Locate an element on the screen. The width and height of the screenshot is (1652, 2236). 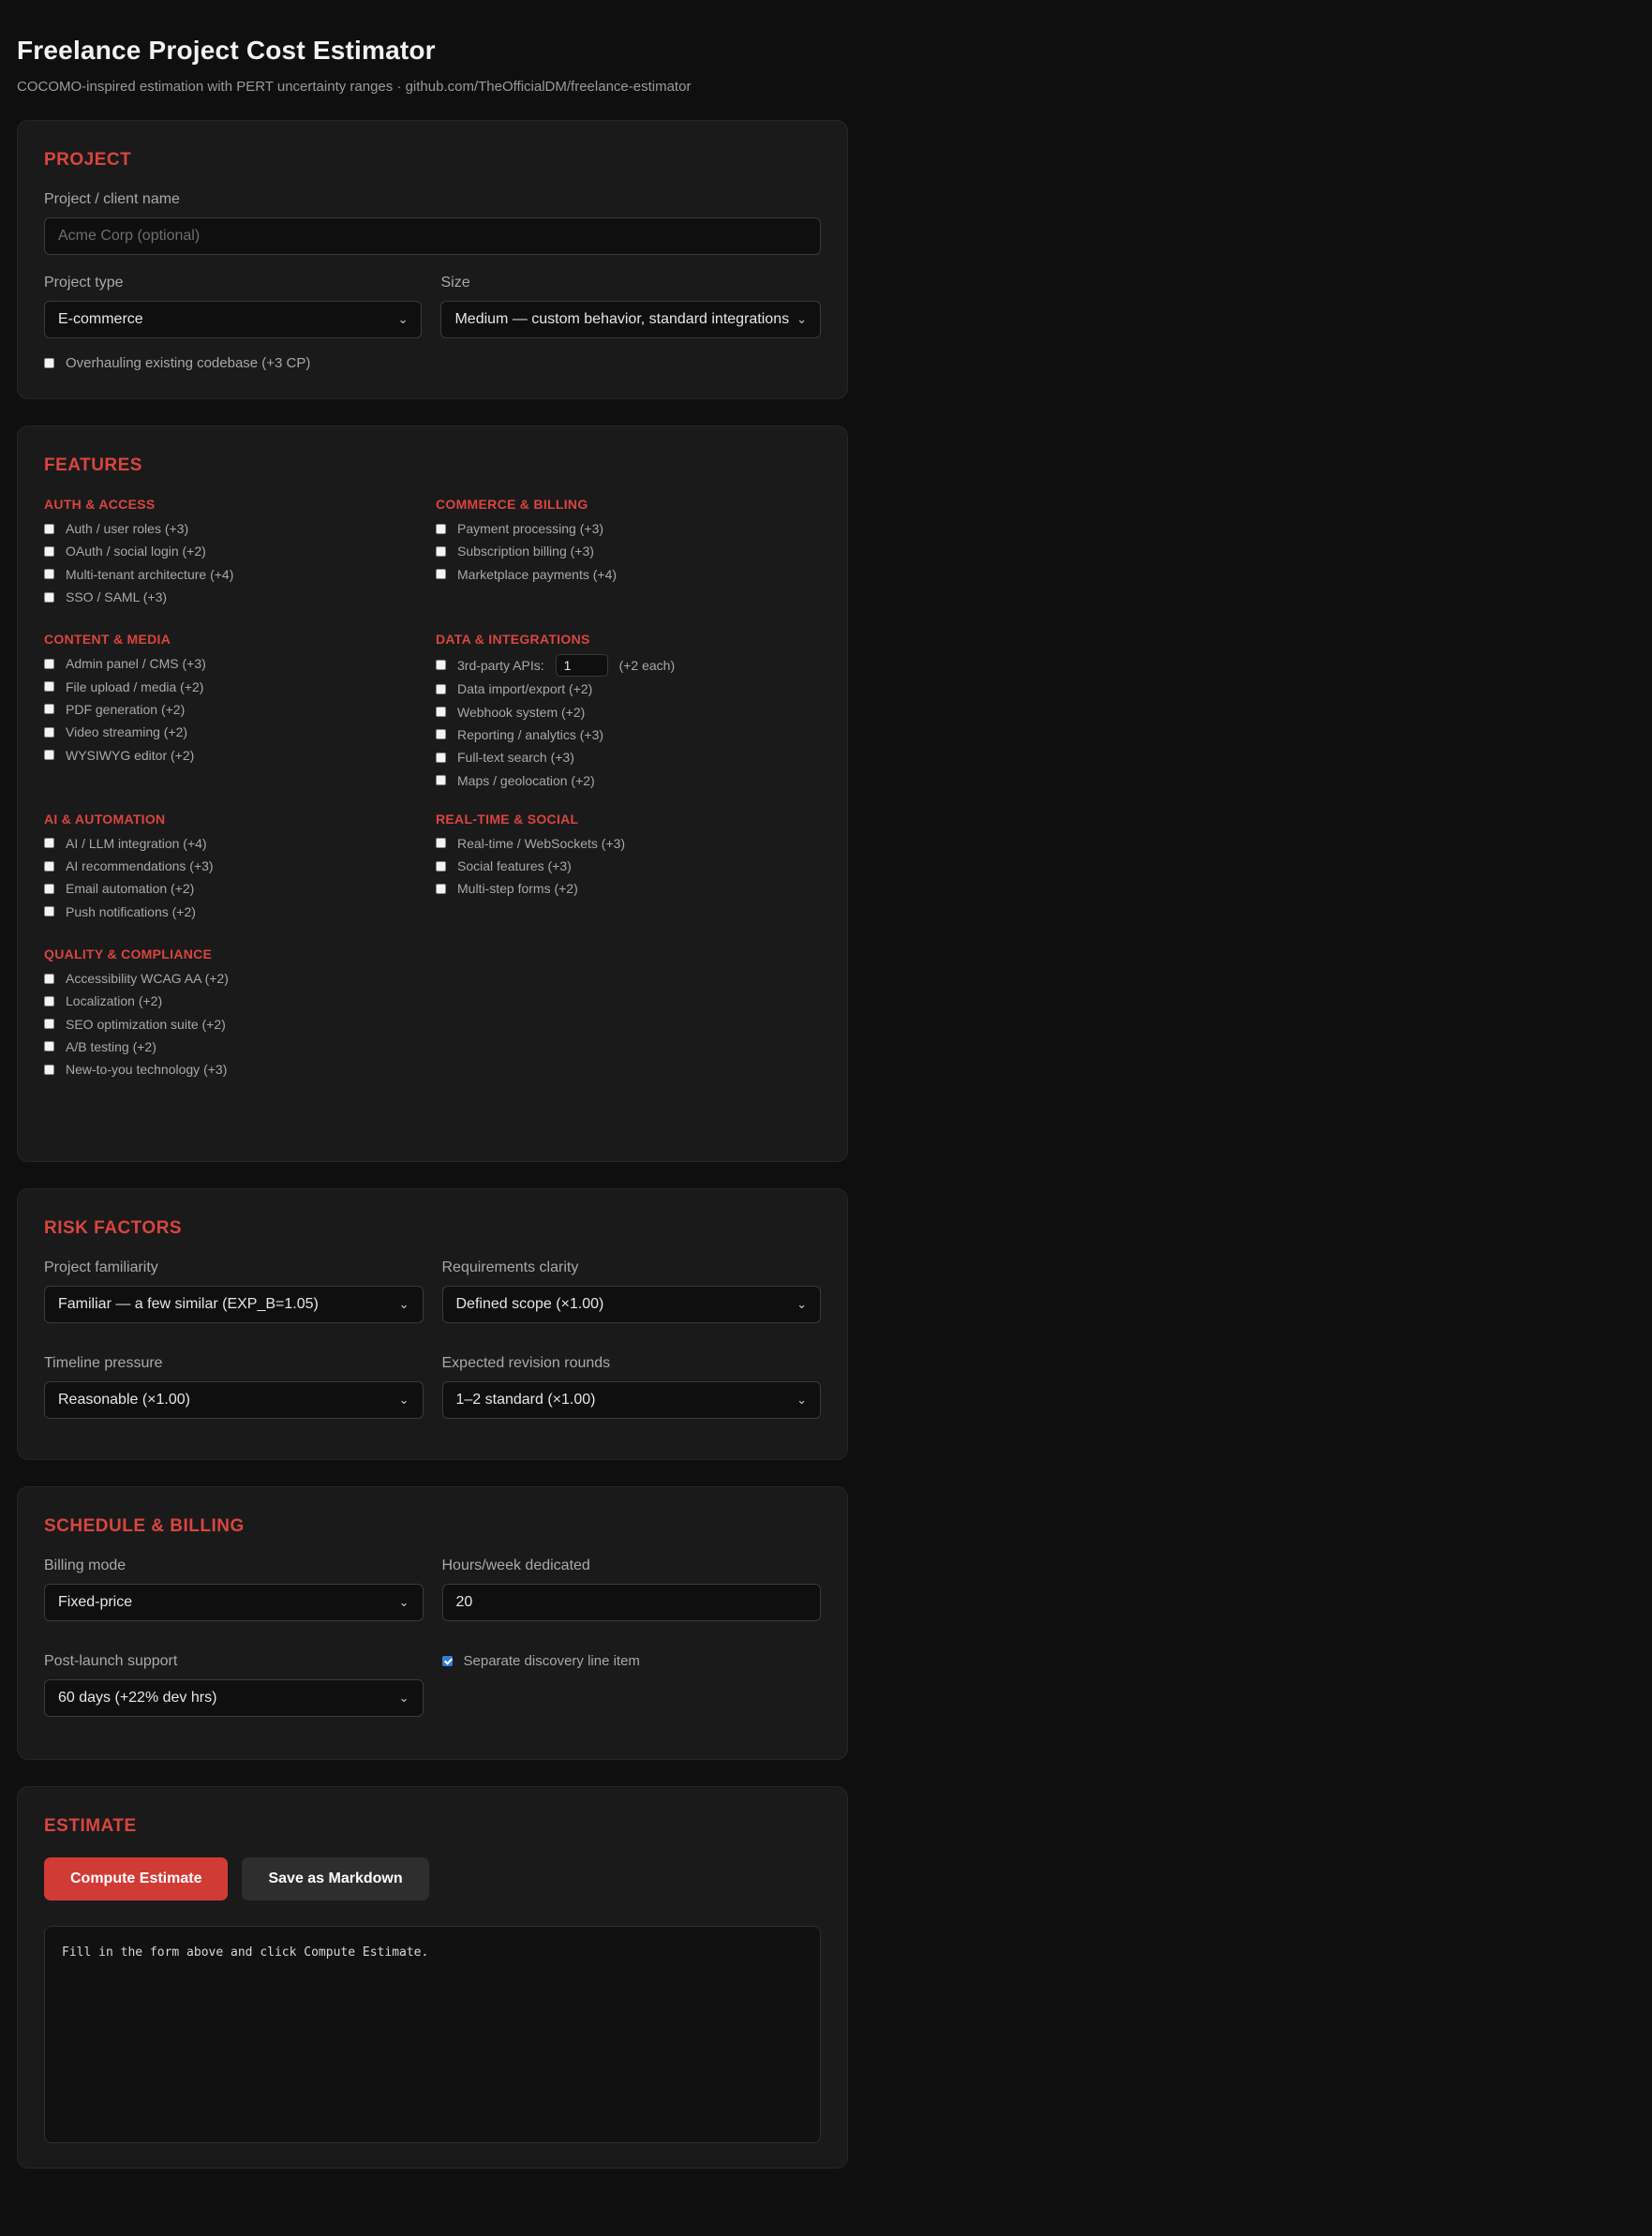
feature-item: OAuth / social login (+2) is located at coordinates (240, 551).